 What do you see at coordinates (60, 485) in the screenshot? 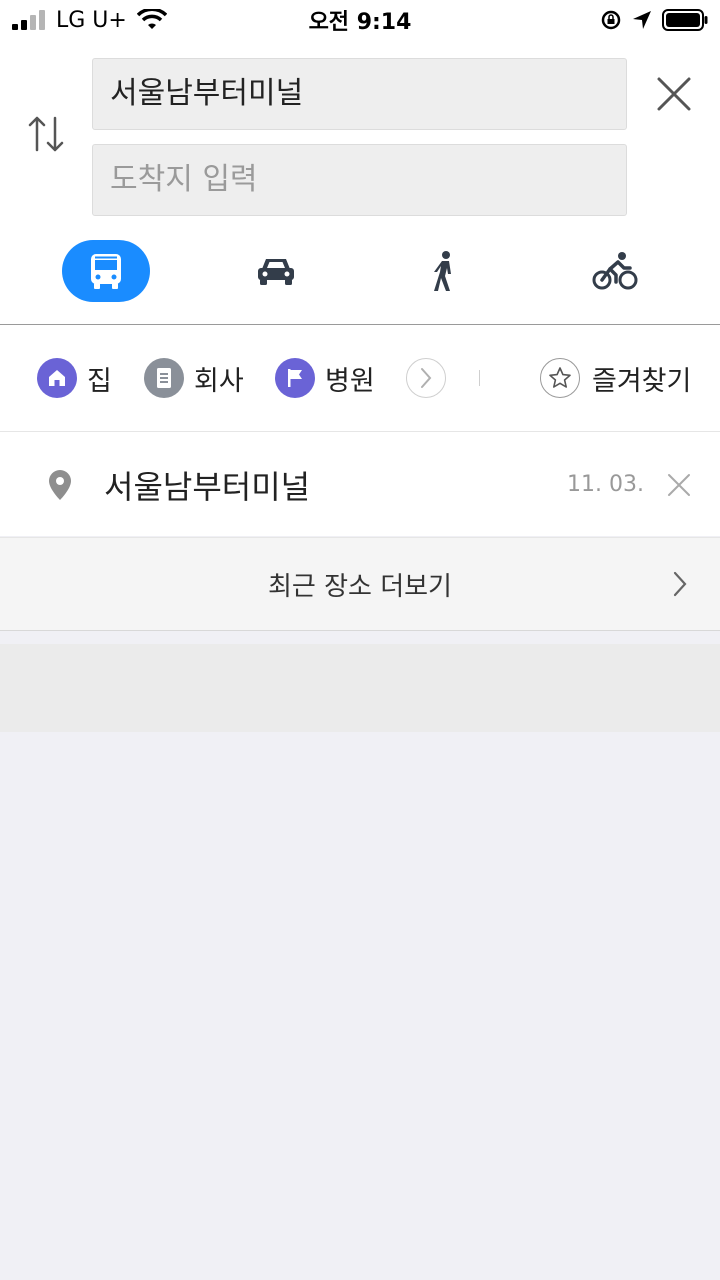
I see `map-pin-icon` at bounding box center [60, 485].